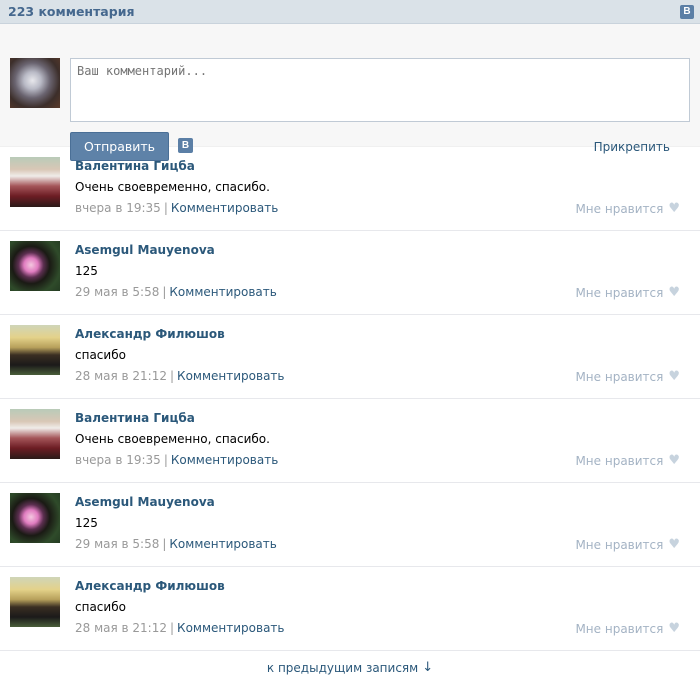  Describe the element at coordinates (71, 11) in the screenshot. I see `comment-count: 223 комментария` at that location.